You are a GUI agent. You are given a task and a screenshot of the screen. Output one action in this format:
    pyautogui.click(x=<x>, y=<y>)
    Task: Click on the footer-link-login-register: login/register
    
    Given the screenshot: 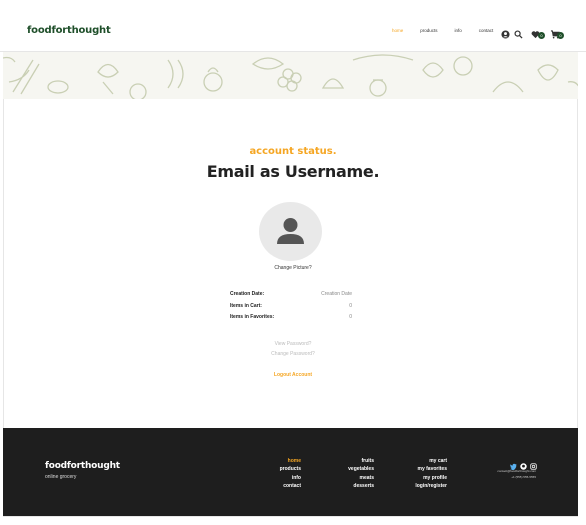 What is the action you would take?
    pyautogui.click(x=431, y=486)
    